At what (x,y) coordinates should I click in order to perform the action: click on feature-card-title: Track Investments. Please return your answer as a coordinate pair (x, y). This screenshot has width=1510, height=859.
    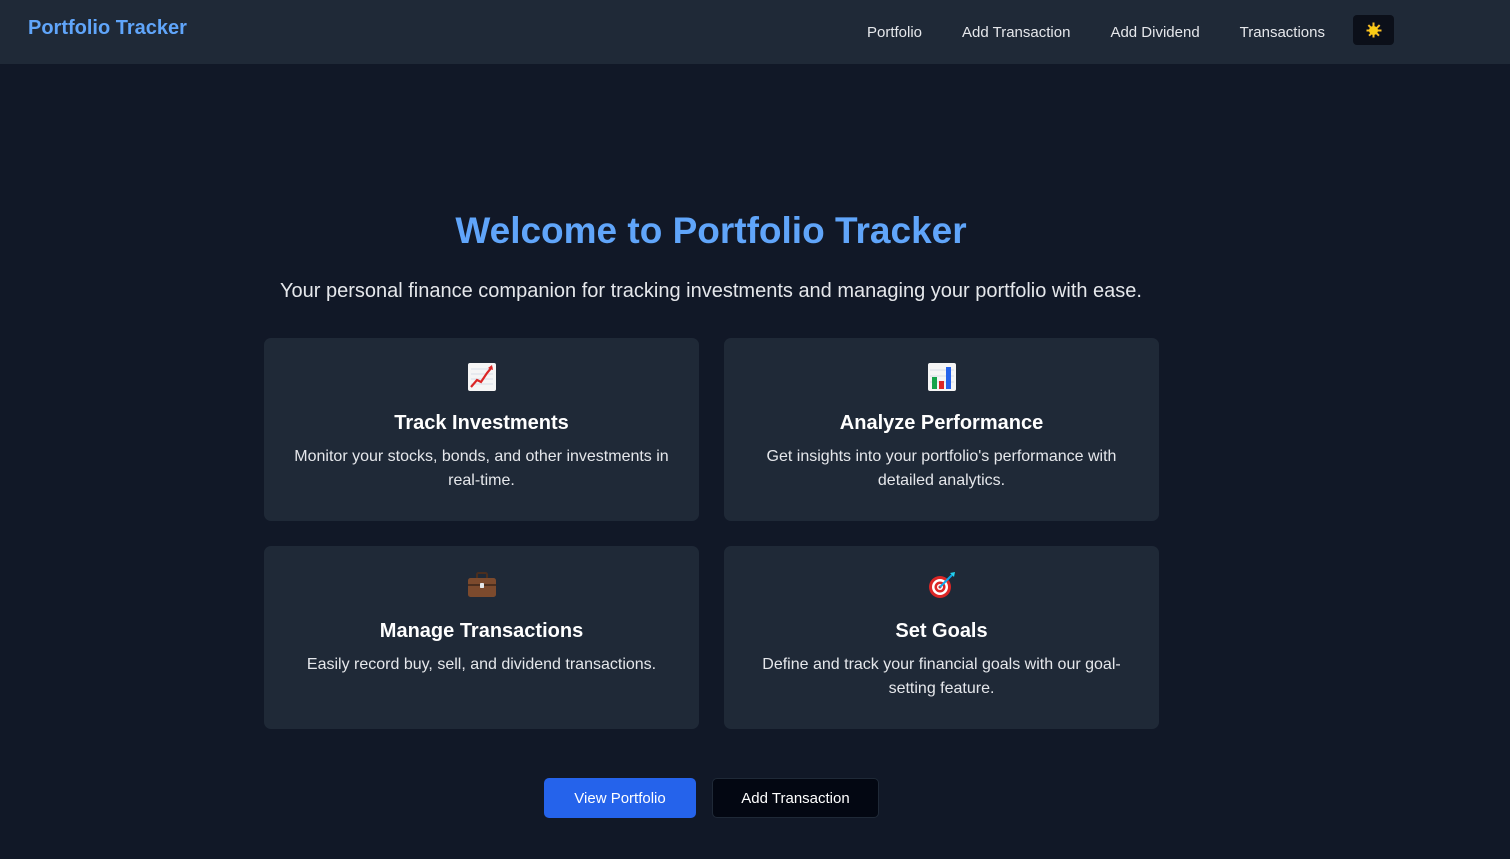
    Looking at the image, I should click on (481, 423).